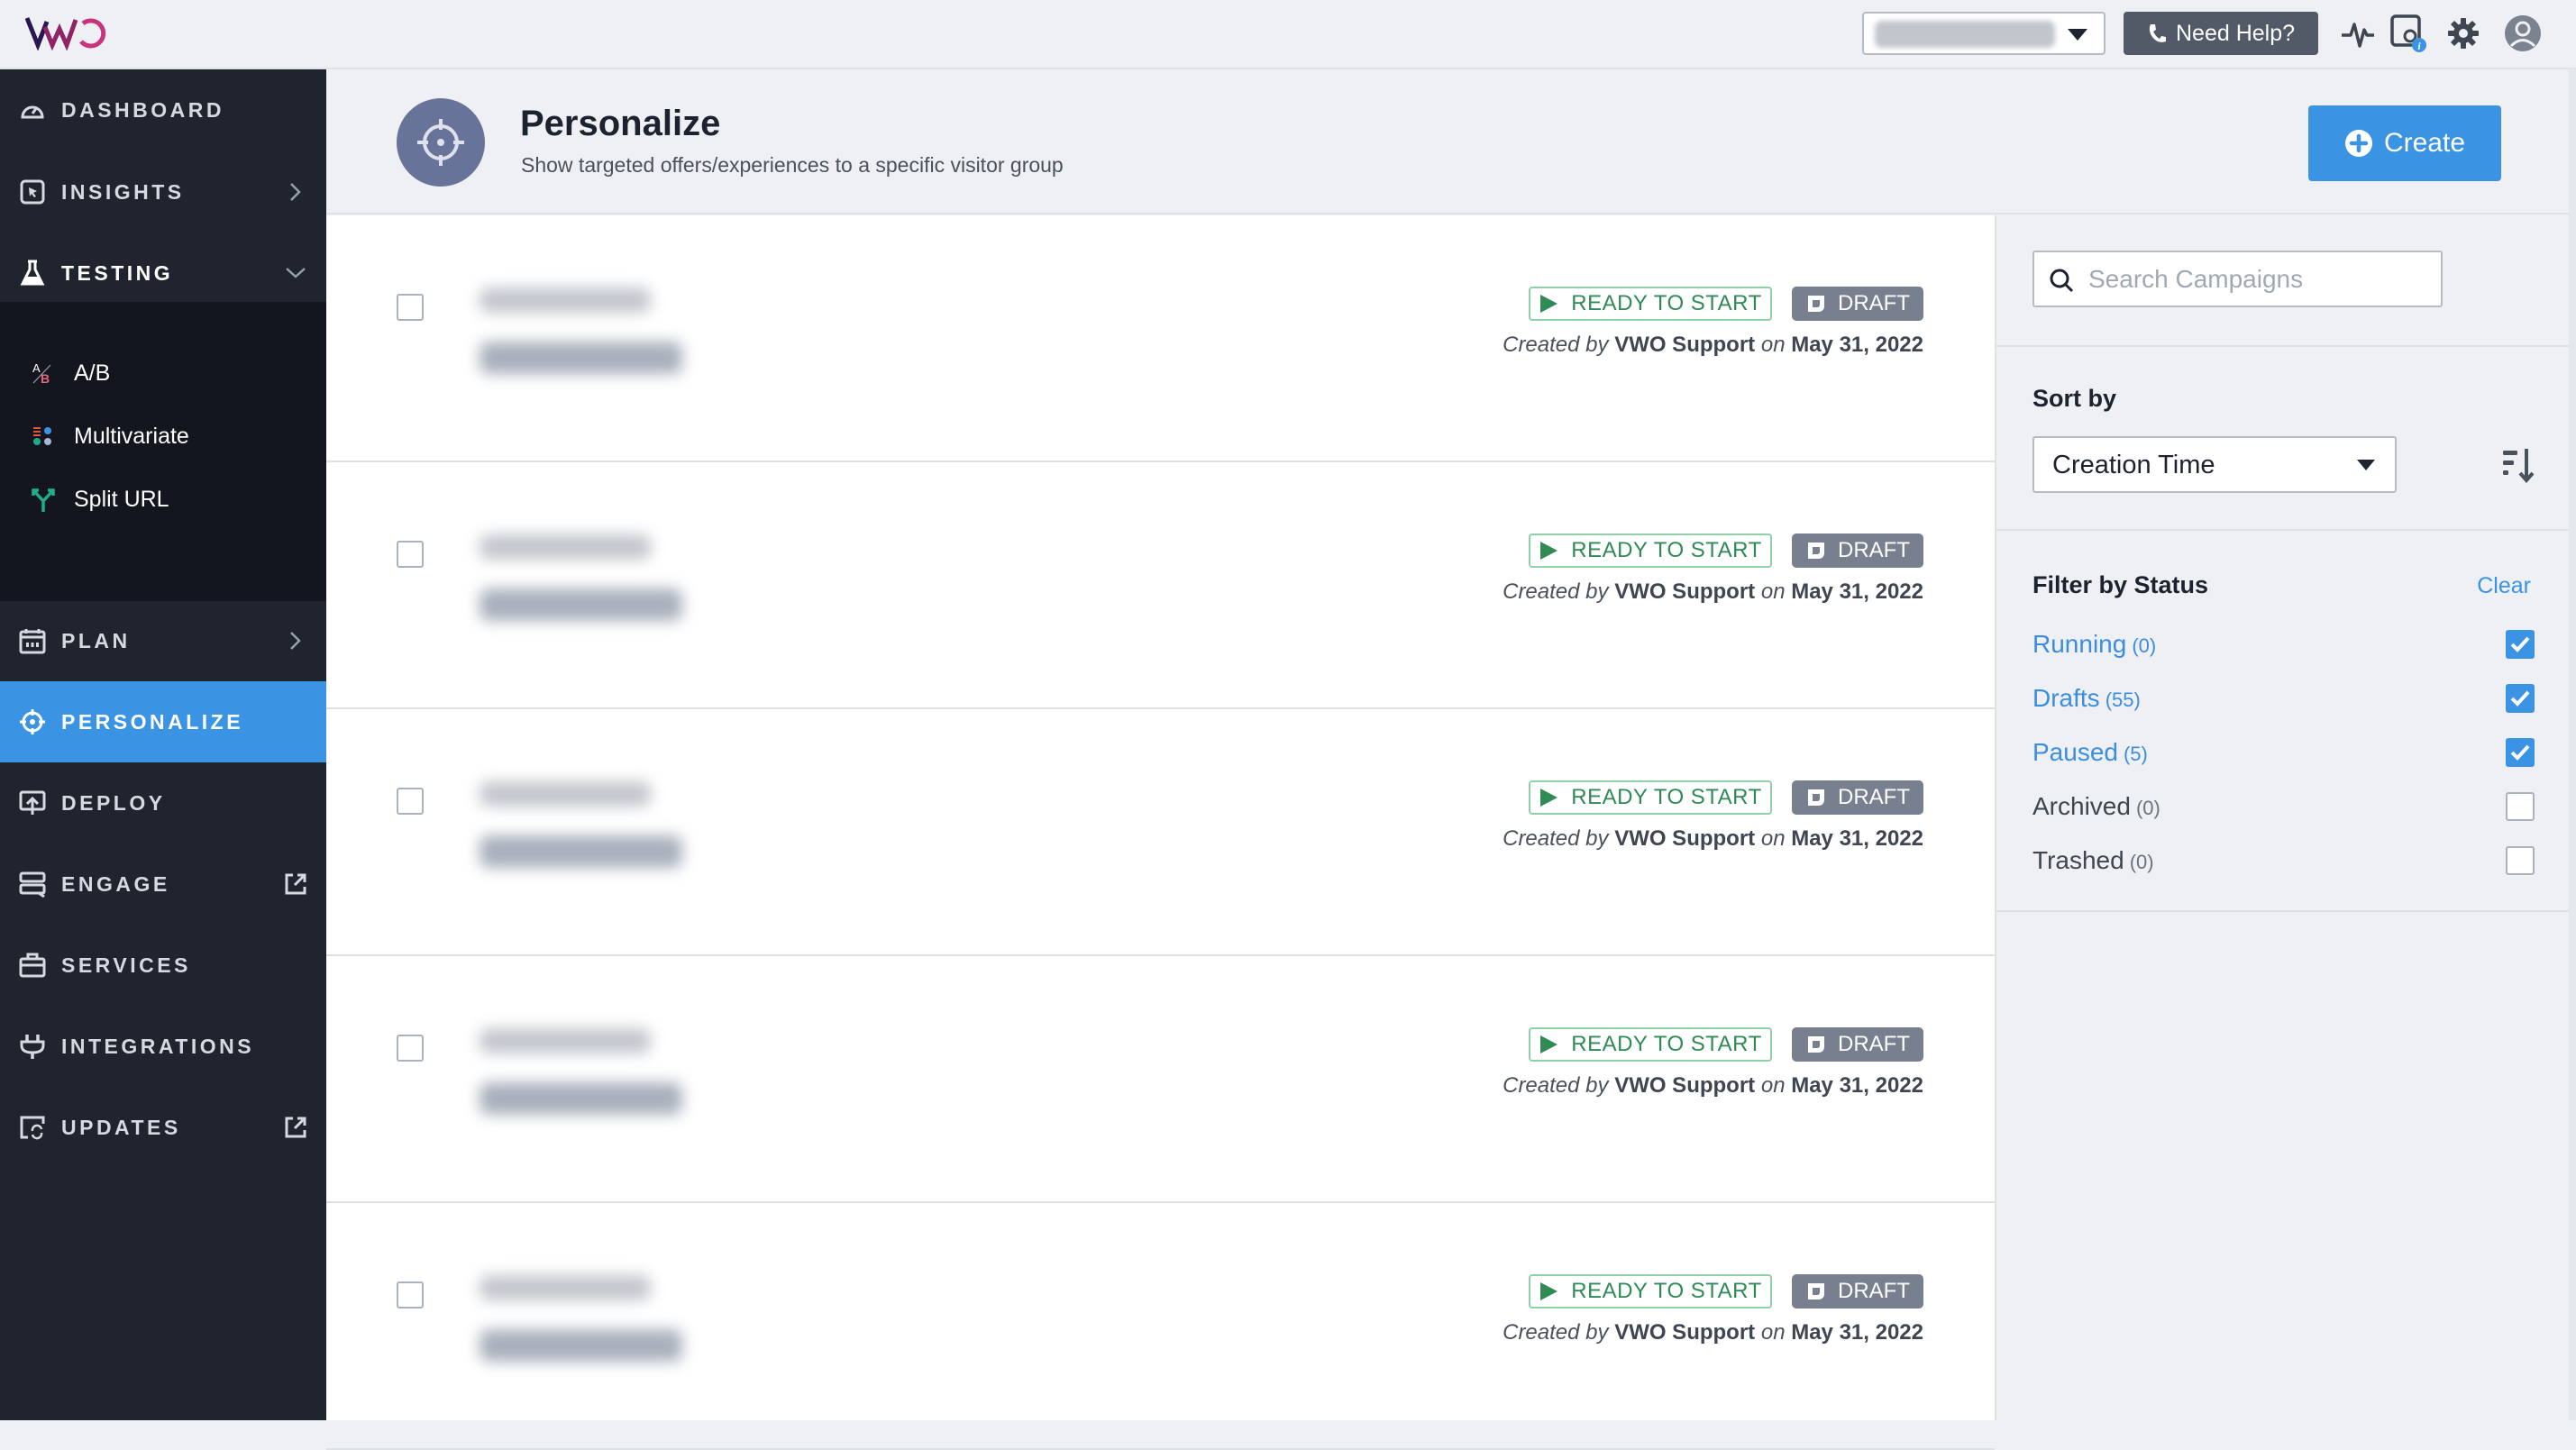  Describe the element at coordinates (36, 368) in the screenshot. I see `svg-text: A` at that location.